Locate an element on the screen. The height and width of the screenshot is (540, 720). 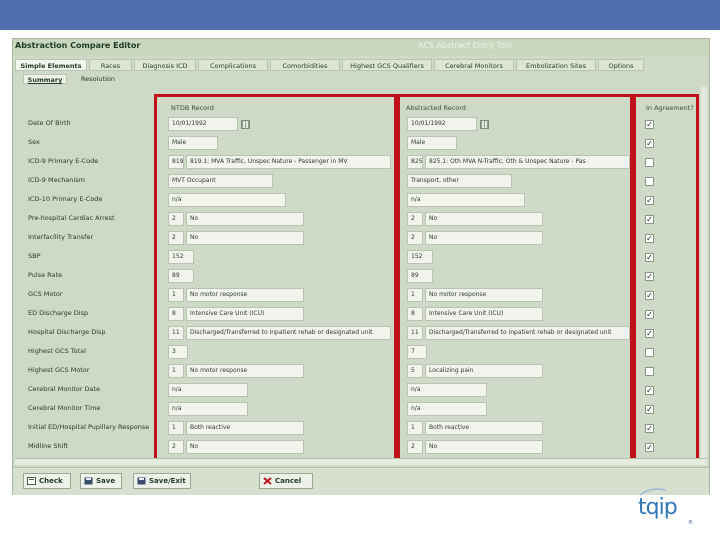
row-label: Cerebral Monitor Time is located at coordinates (64, 408).